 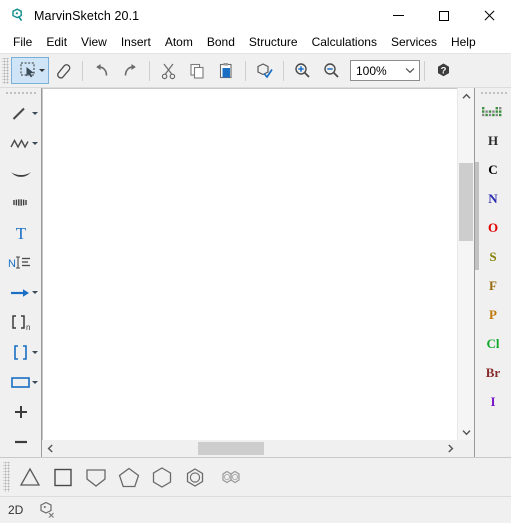 I want to click on svg-text: n, so click(x=28, y=327).